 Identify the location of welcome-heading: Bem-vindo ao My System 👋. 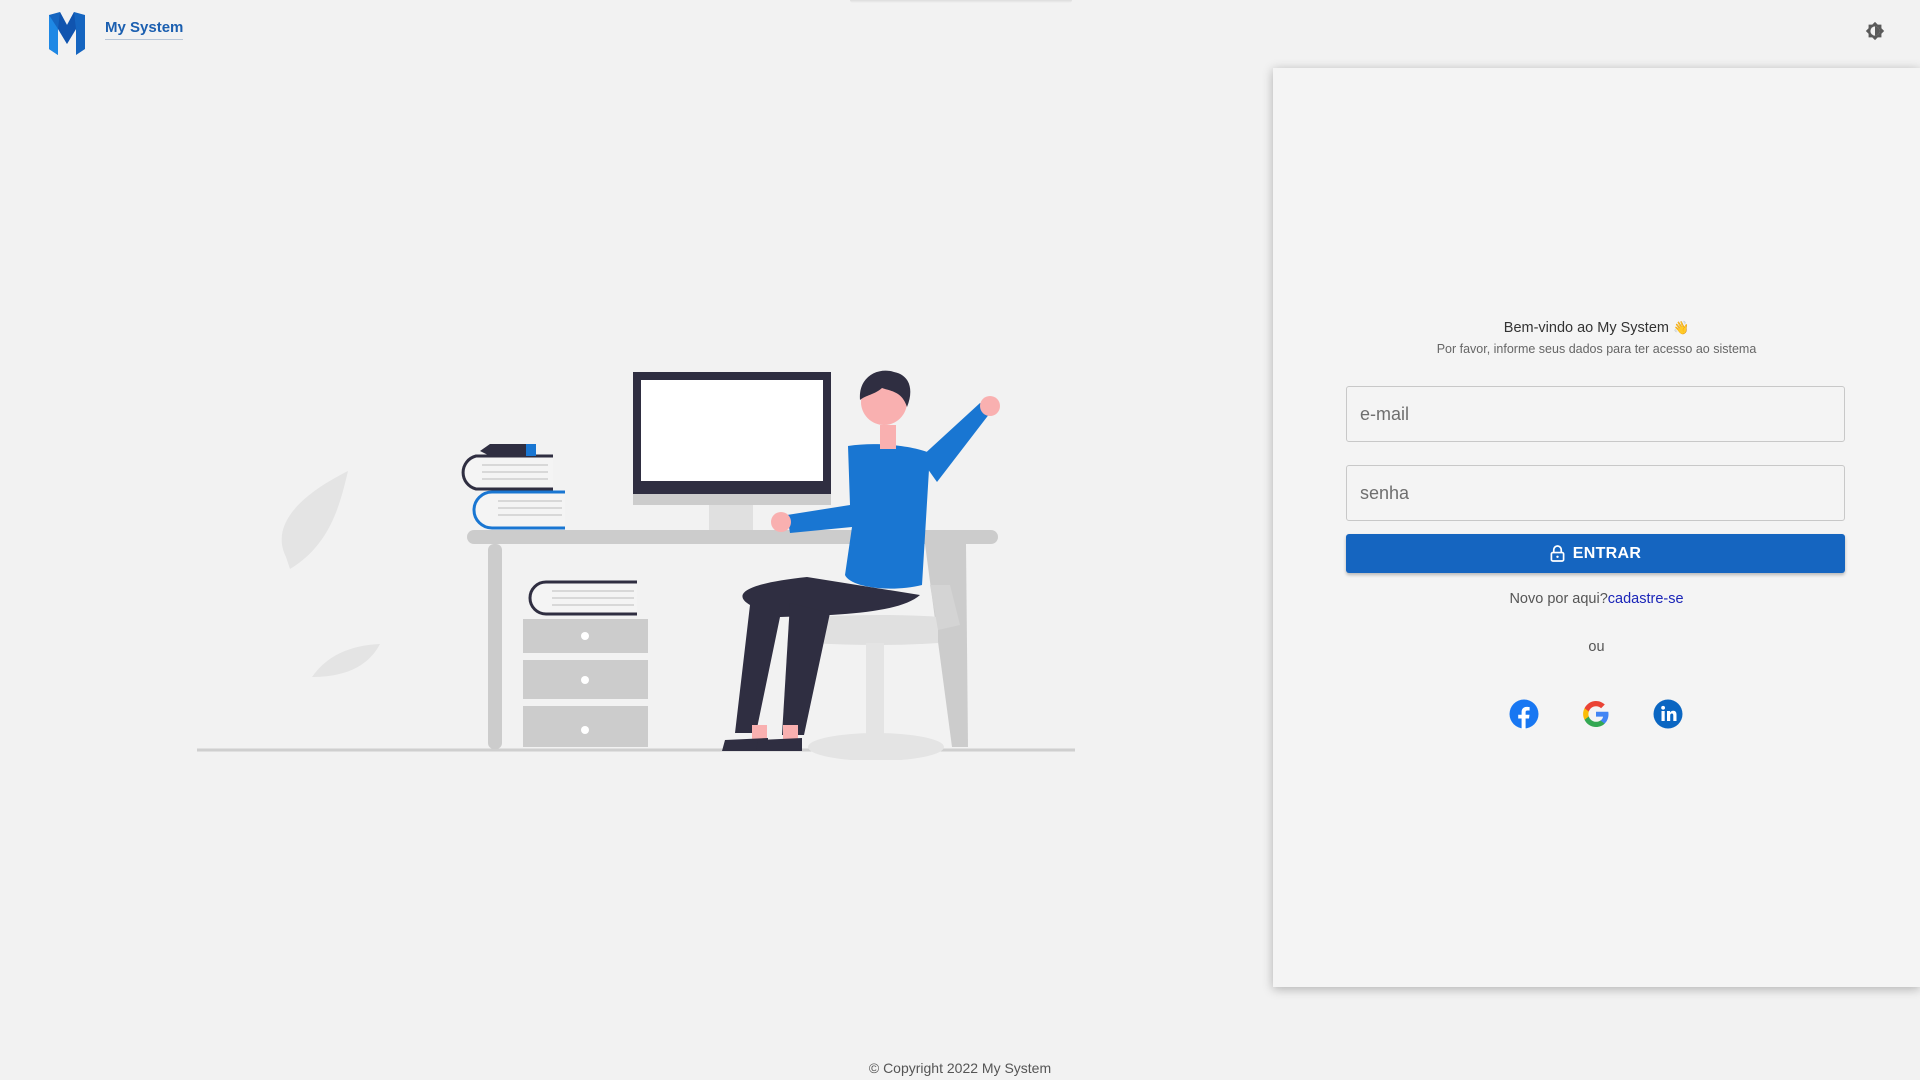
(1596, 328).